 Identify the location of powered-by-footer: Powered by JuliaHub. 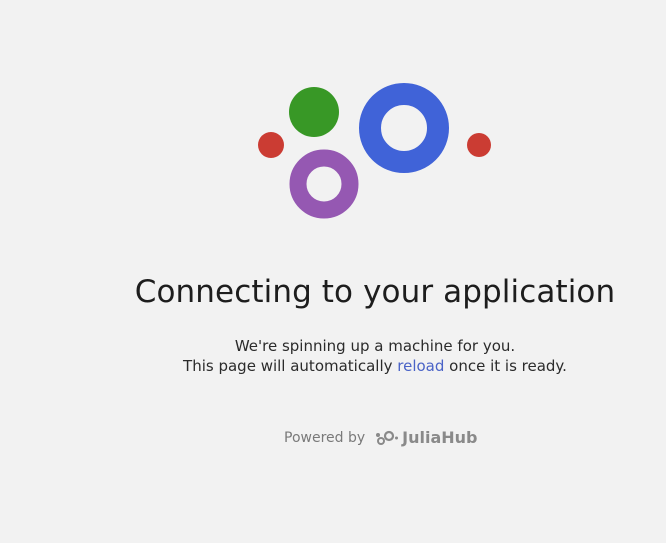
(381, 437).